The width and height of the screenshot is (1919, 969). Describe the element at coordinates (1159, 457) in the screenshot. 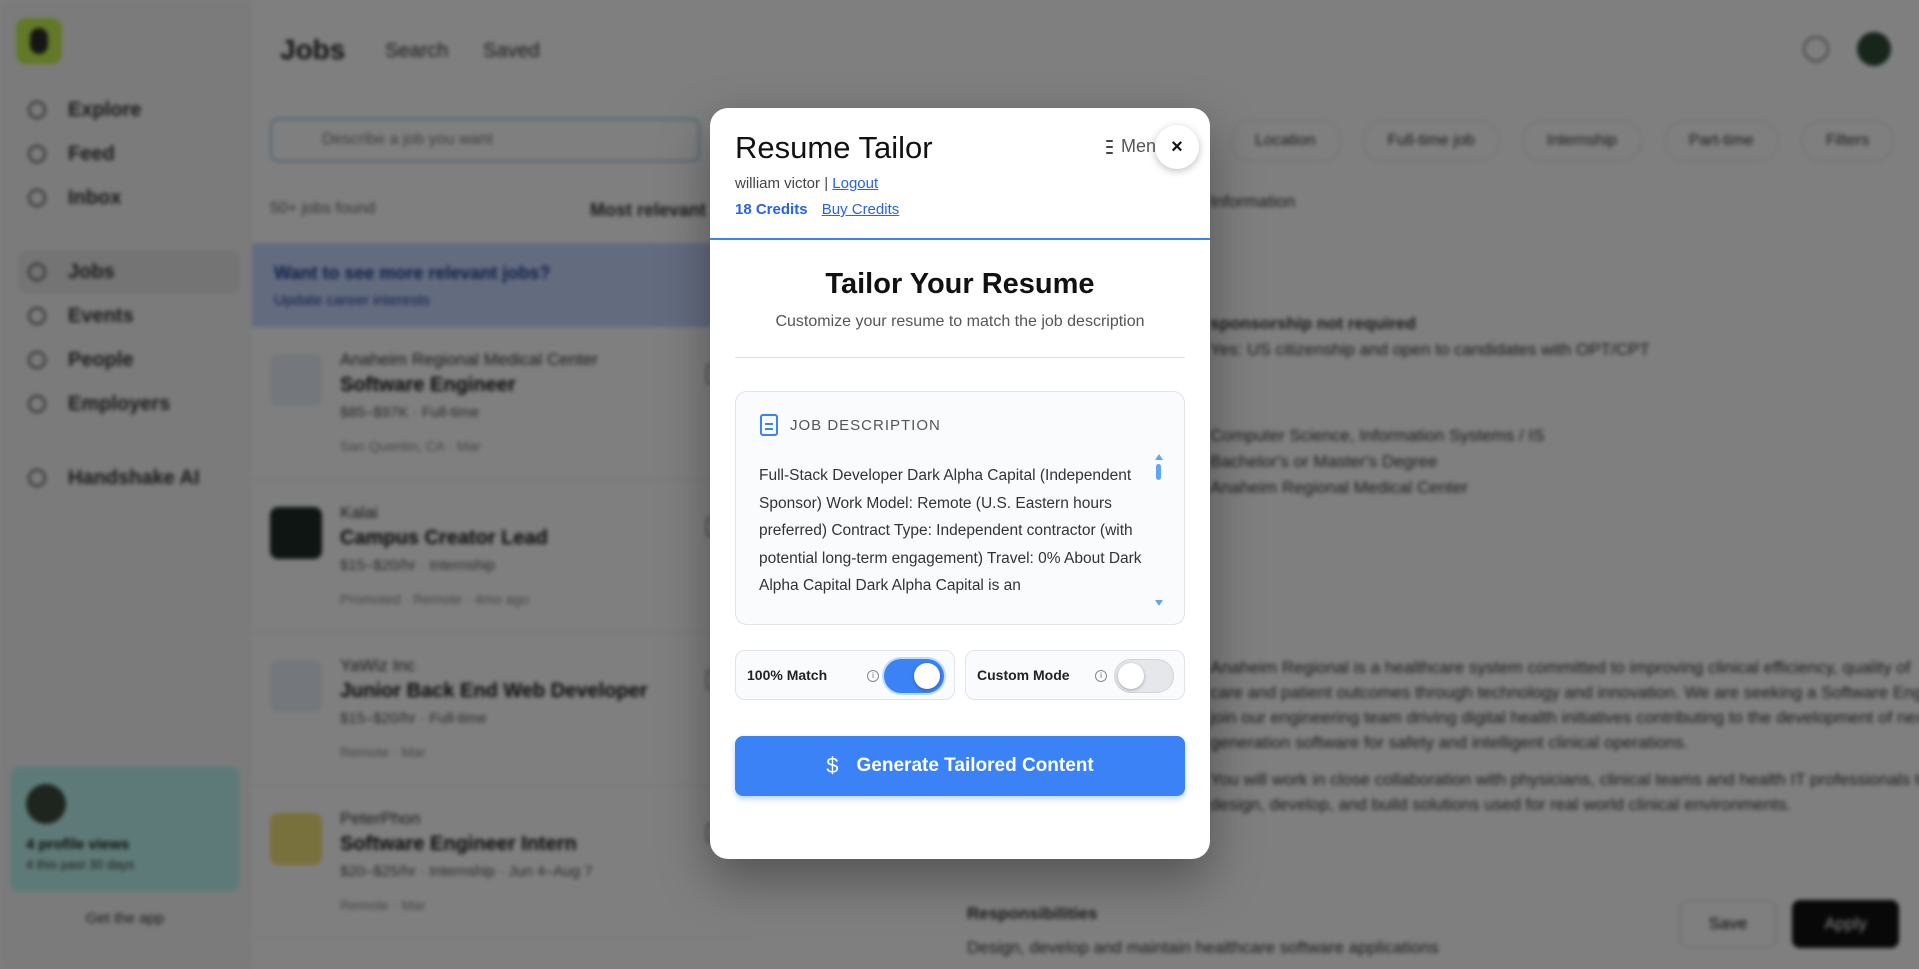

I see `scroll-up-icon` at that location.